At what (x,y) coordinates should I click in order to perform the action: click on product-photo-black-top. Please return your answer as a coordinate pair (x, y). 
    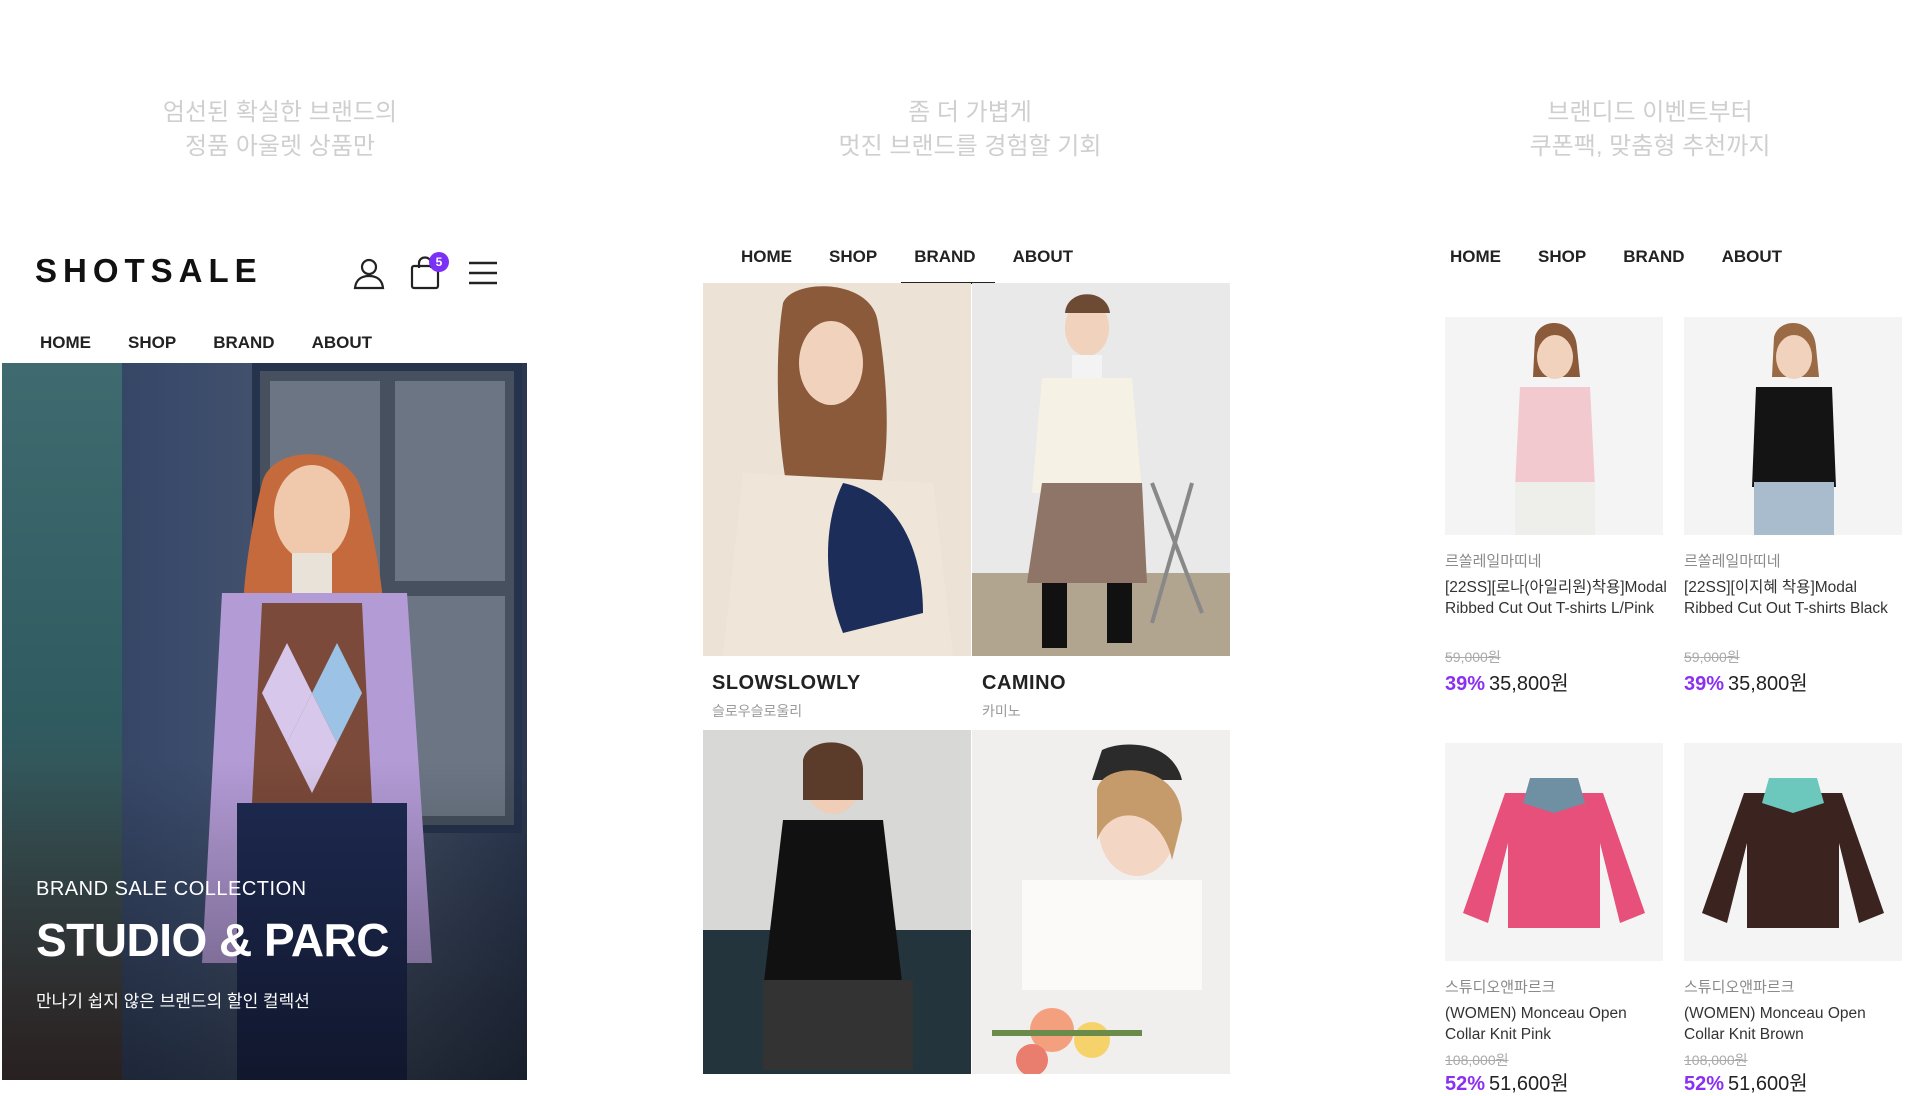
    Looking at the image, I should click on (1794, 429).